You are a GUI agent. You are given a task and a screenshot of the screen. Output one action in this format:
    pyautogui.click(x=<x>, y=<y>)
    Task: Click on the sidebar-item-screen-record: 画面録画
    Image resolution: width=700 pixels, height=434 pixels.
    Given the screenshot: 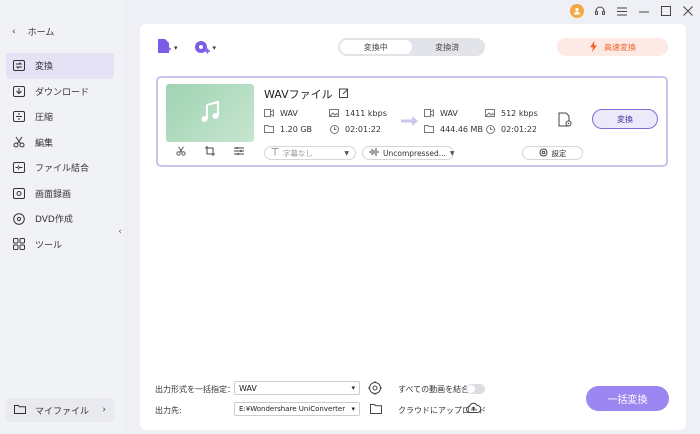 What is the action you would take?
    pyautogui.click(x=60, y=194)
    